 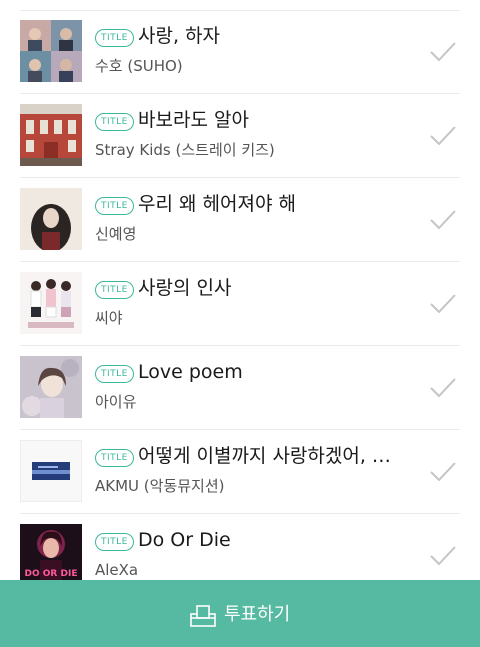 What do you see at coordinates (240, 388) in the screenshot?
I see `song-row: TITLE Love poem 아이유` at bounding box center [240, 388].